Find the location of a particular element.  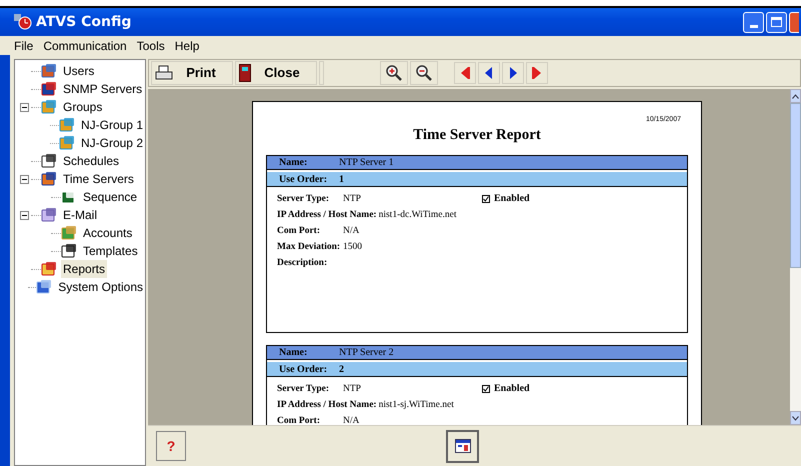

field-value: 2 is located at coordinates (341, 369).